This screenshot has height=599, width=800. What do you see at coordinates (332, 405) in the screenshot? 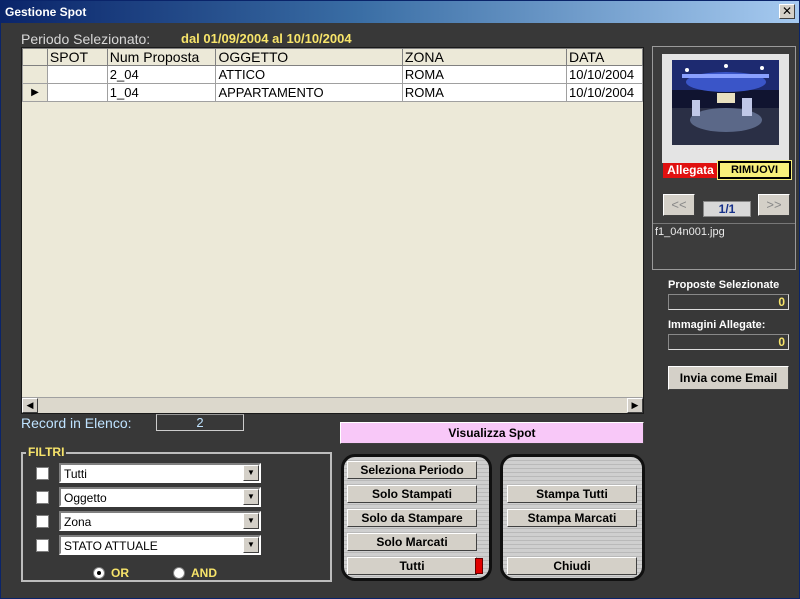
I see `horizontal-scrollbar: ◀ ▶` at bounding box center [332, 405].